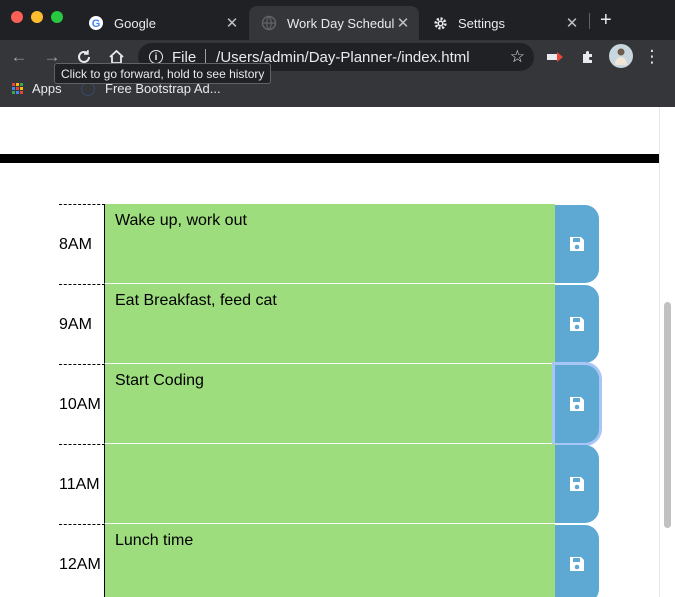 The height and width of the screenshot is (597, 675). Describe the element at coordinates (82, 560) in the screenshot. I see `hour-label: 12AM` at that location.